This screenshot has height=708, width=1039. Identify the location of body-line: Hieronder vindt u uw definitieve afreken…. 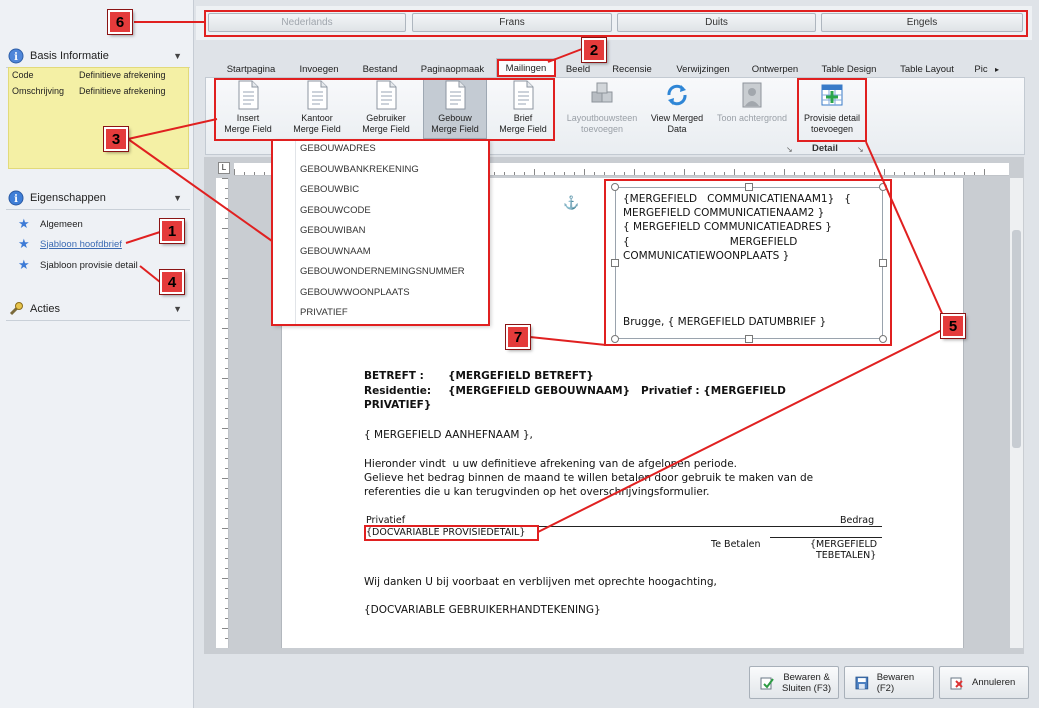
(550, 464).